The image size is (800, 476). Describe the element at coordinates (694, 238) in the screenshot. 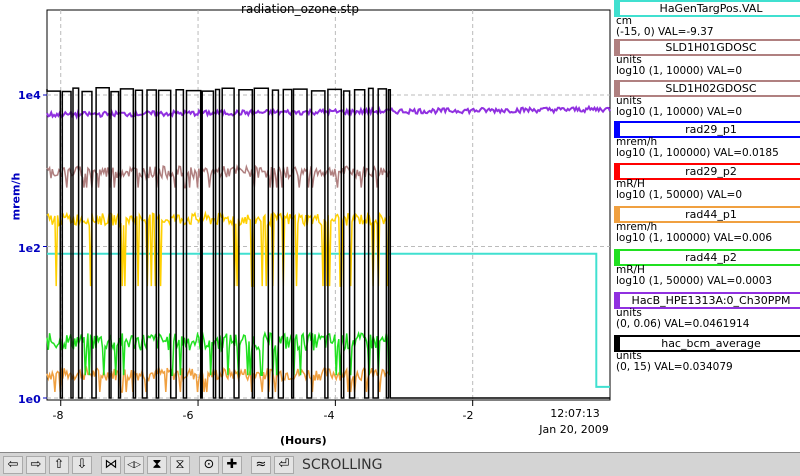

I see `legend-range: log10 (1, 100000) VAL=0.006` at that location.